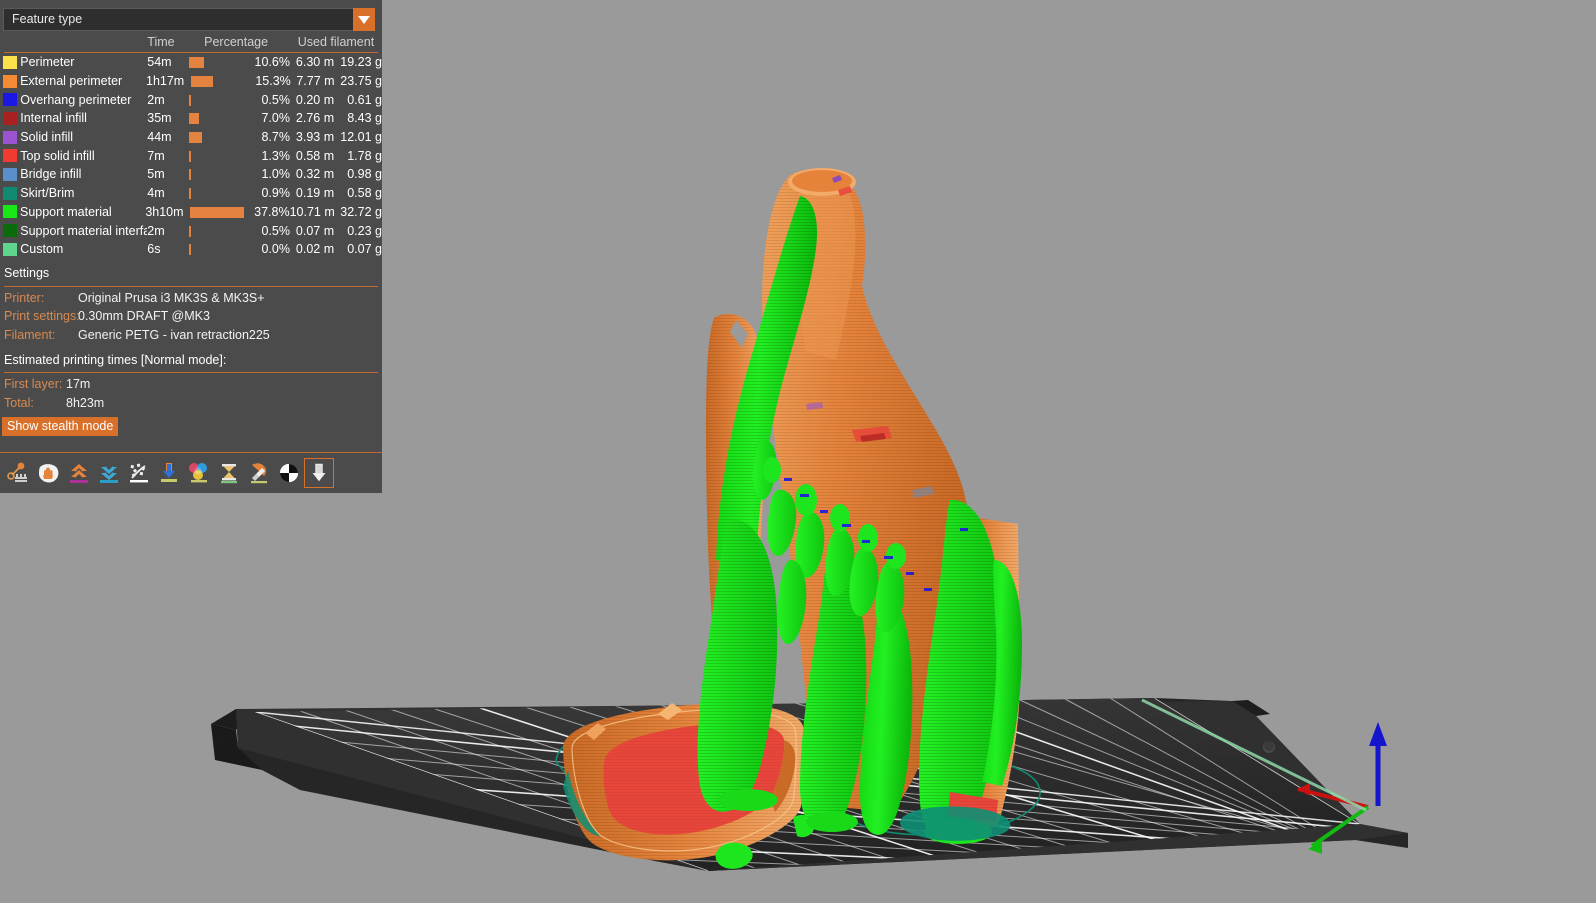  What do you see at coordinates (76, 99) in the screenshot?
I see `feature-name: Overhang perimeter` at bounding box center [76, 99].